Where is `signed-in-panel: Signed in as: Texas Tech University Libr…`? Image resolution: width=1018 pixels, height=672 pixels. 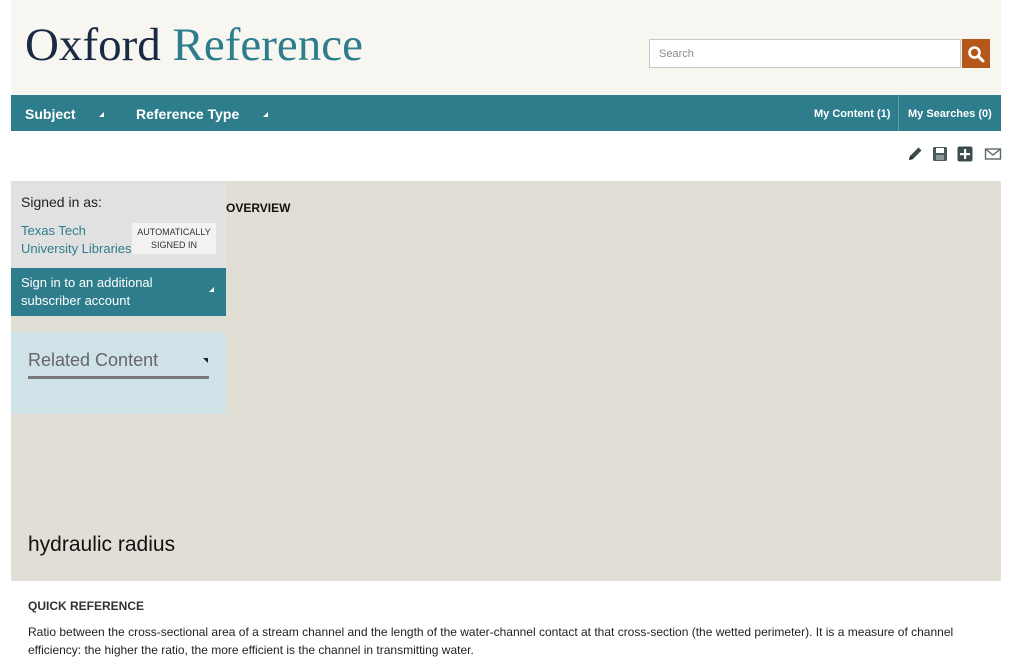
signed-in-panel: Signed in as: Texas Tech University Libr… is located at coordinates (118, 224).